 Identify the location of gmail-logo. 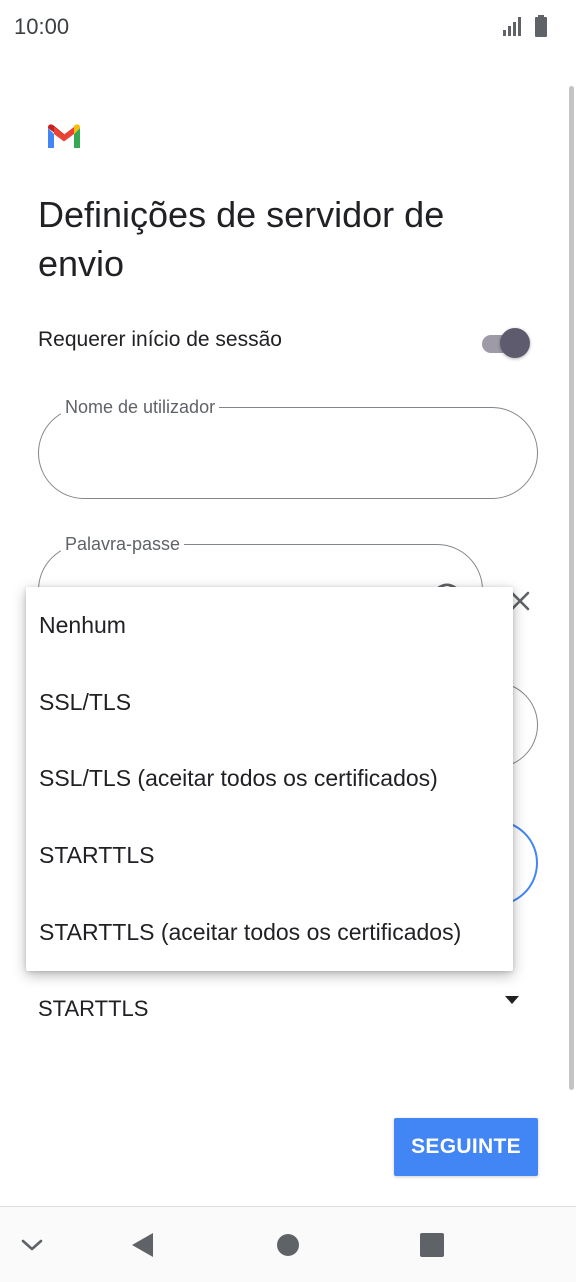
(64, 136).